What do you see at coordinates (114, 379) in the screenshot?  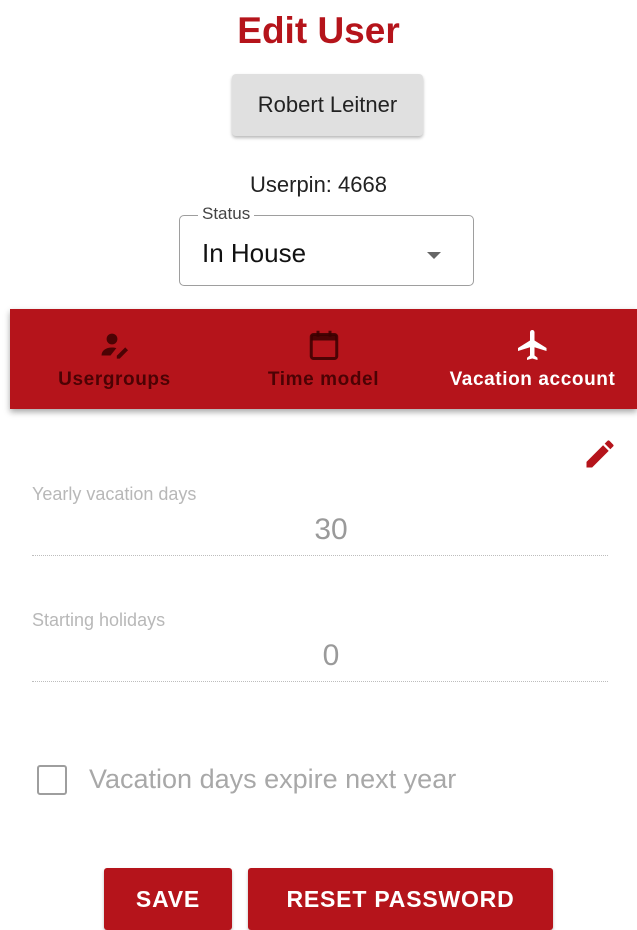 I see `tab-usergroups-label: Usergroups` at bounding box center [114, 379].